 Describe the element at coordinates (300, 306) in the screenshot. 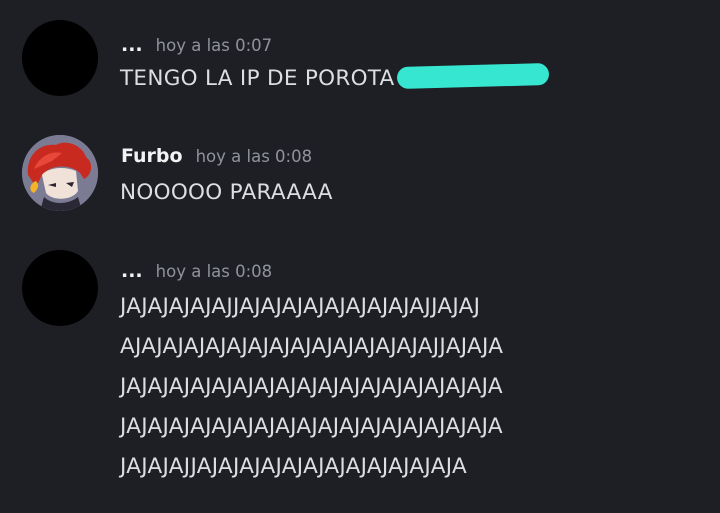

I see `message-text: JAJAJAJAJAJJAJAJAJAJAJAJAJAJAJJAJAJ` at that location.